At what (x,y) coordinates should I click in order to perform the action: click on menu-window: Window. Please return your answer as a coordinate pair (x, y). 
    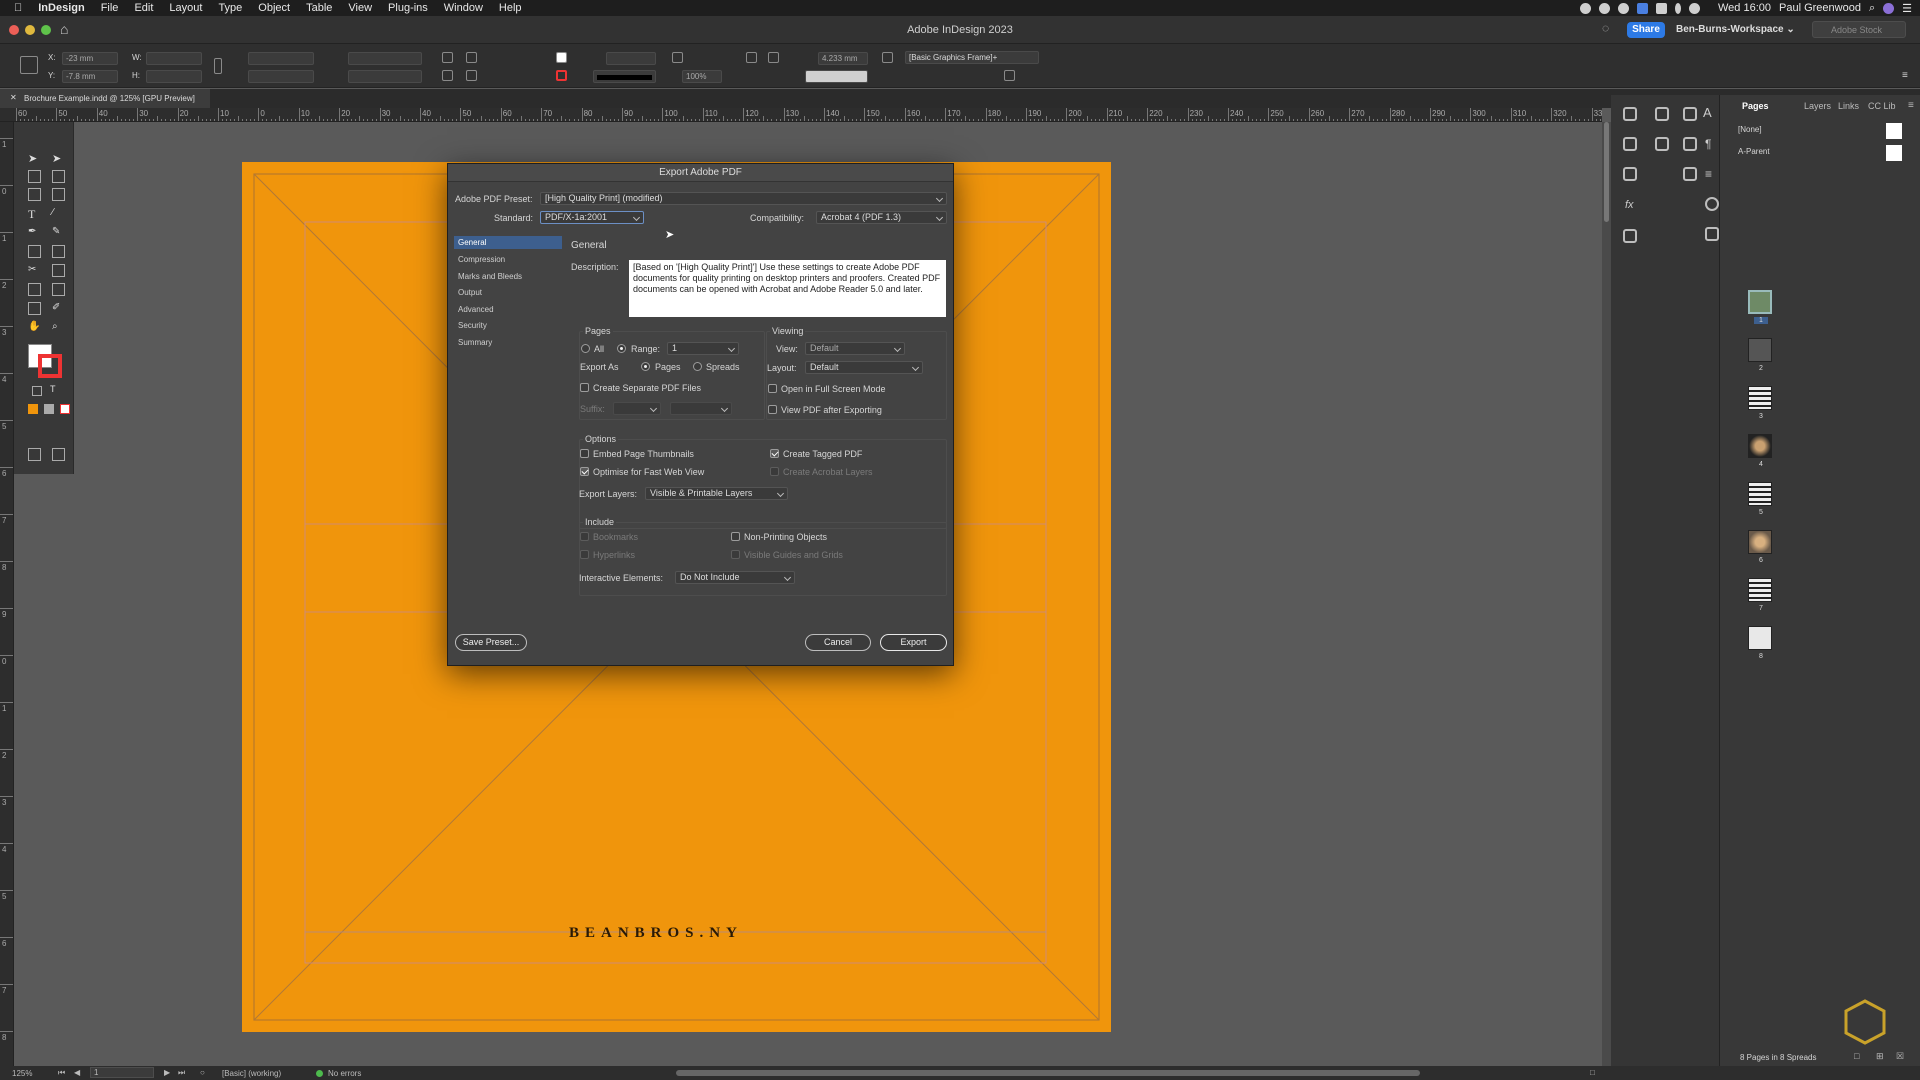
    Looking at the image, I should click on (463, 8).